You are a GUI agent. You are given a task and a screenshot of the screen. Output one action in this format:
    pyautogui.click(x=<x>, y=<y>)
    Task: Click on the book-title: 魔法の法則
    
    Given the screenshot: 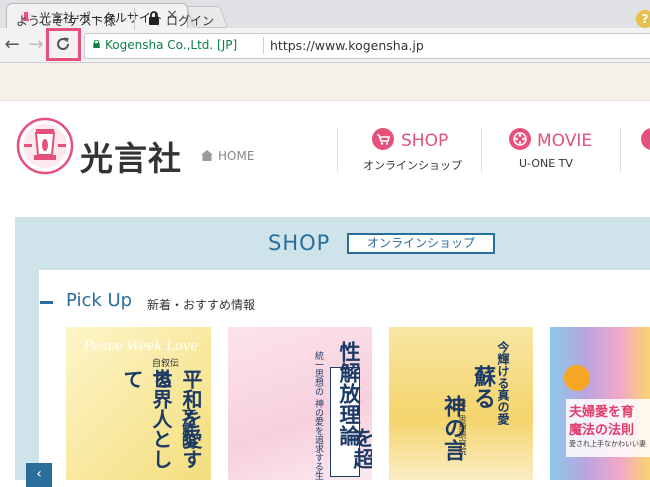 What is the action you would take?
    pyautogui.click(x=602, y=430)
    